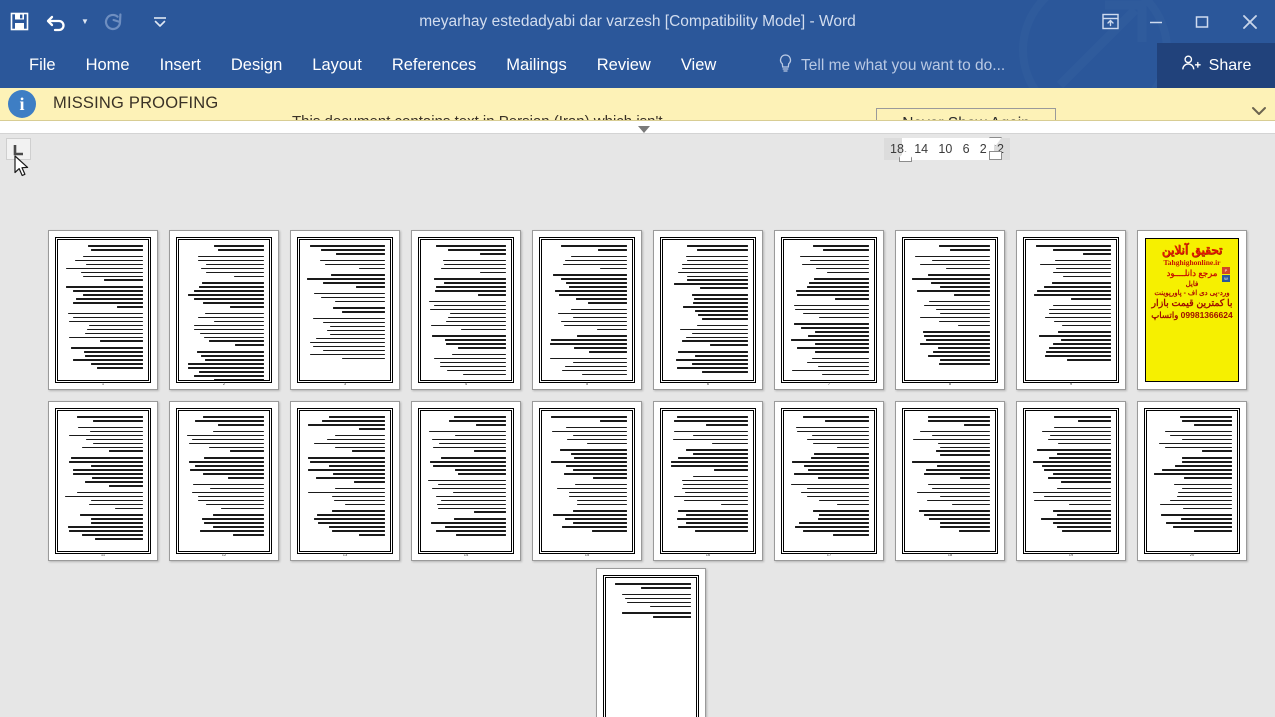  What do you see at coordinates (1192, 481) in the screenshot?
I see `page-thumbnail: 20` at bounding box center [1192, 481].